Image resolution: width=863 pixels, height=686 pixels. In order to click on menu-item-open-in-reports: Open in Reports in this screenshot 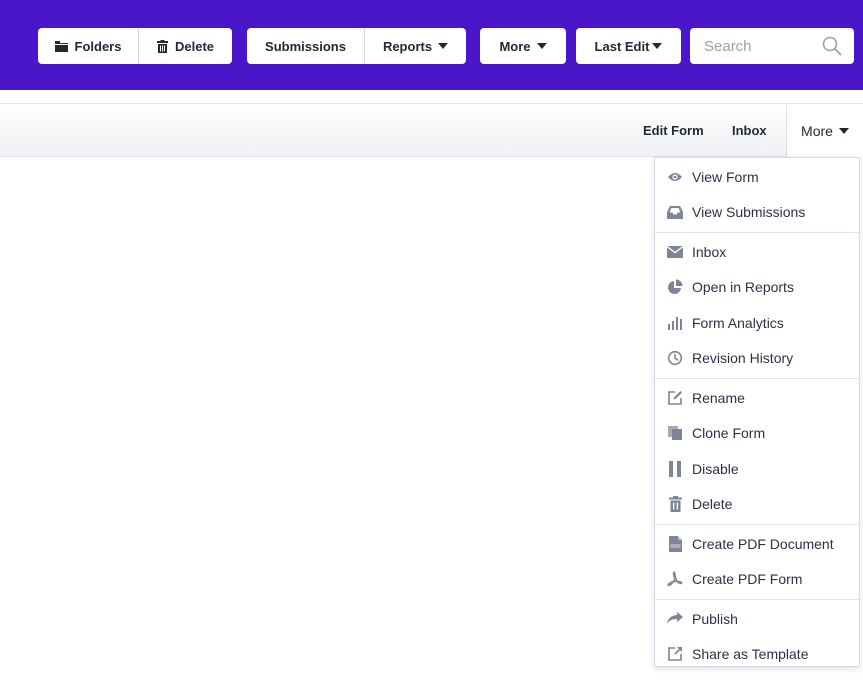, I will do `click(757, 288)`.